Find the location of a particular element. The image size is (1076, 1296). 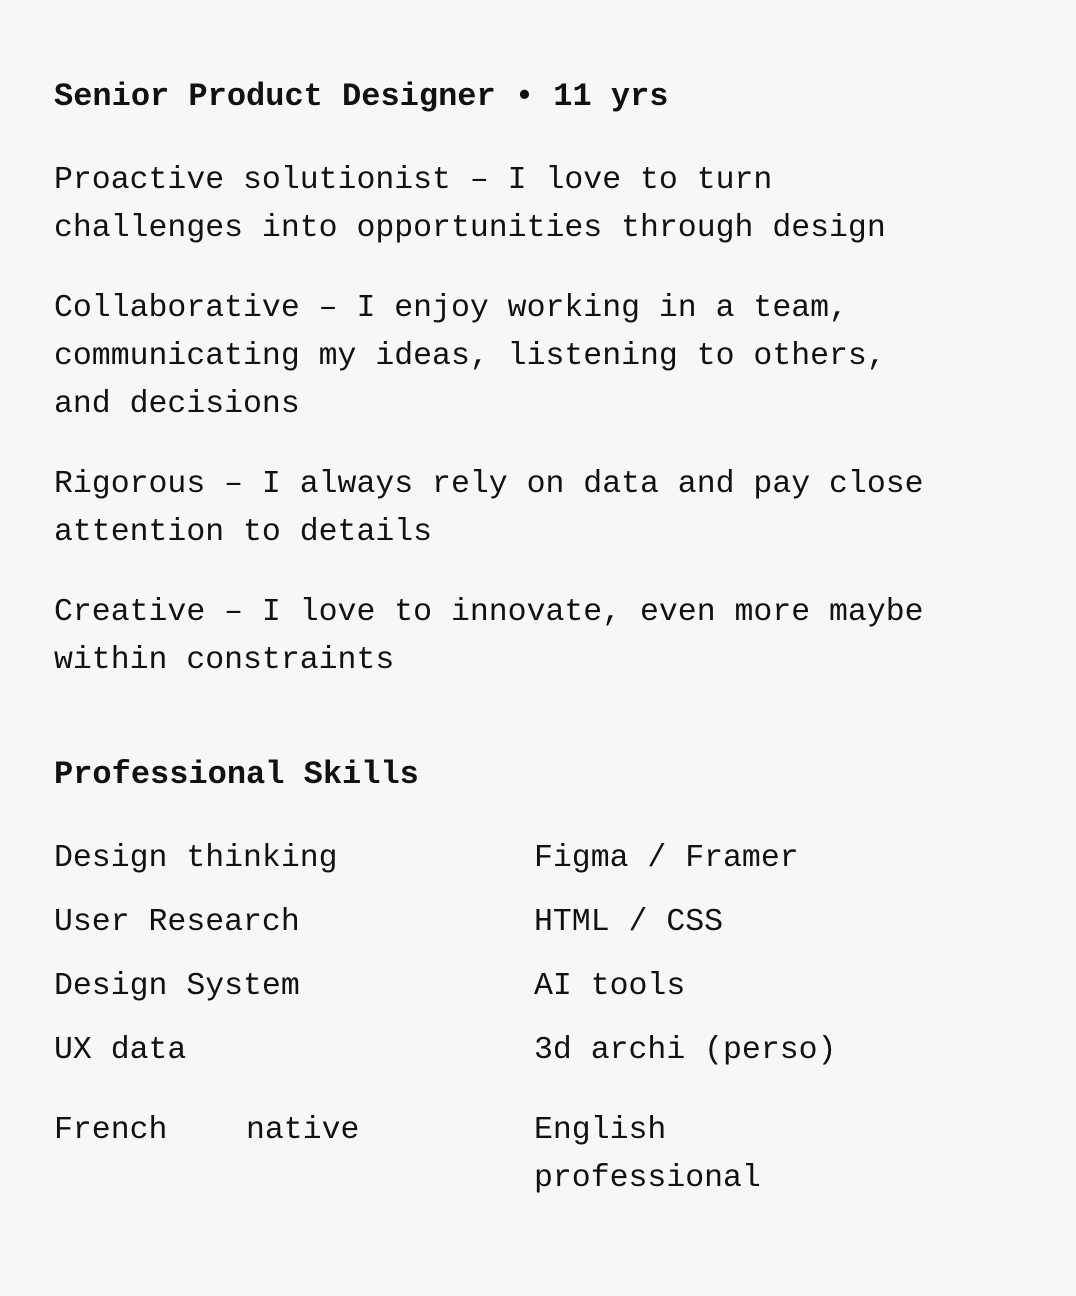

language-name: English is located at coordinates (600, 1130).